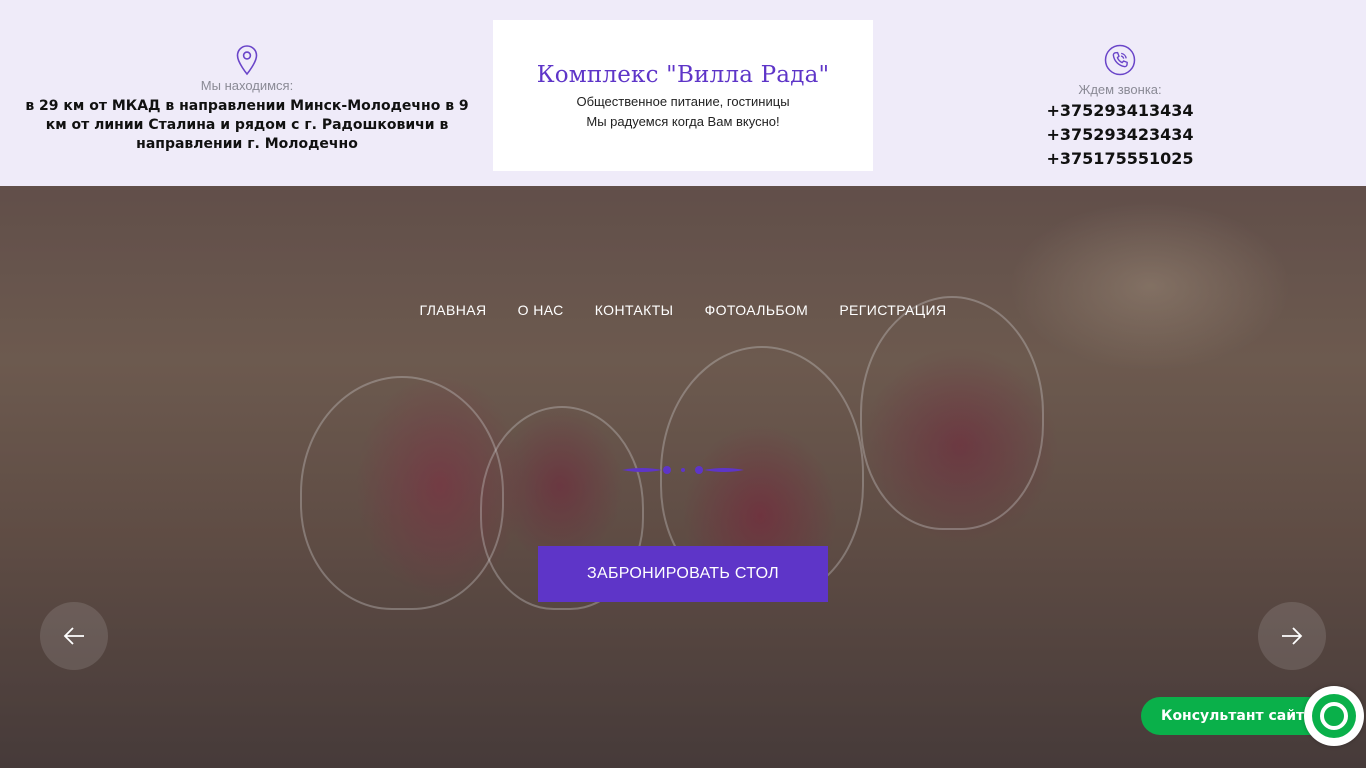 This screenshot has height=768, width=1366. What do you see at coordinates (453, 310) in the screenshot?
I see `nav-item-home: ГЛАВНАЯ` at bounding box center [453, 310].